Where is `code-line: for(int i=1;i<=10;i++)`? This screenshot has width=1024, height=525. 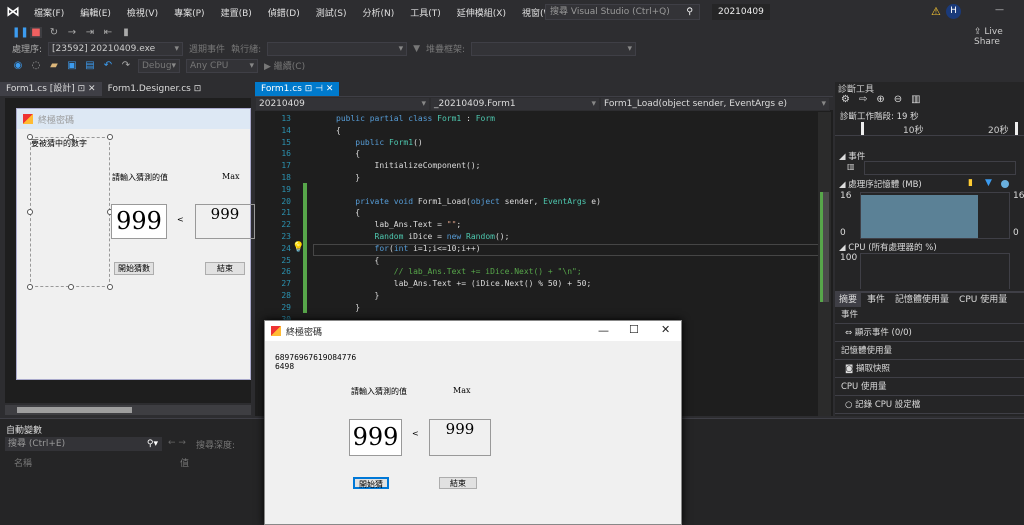 code-line: for(int i=1;i<=10;i++) is located at coordinates (408, 248).